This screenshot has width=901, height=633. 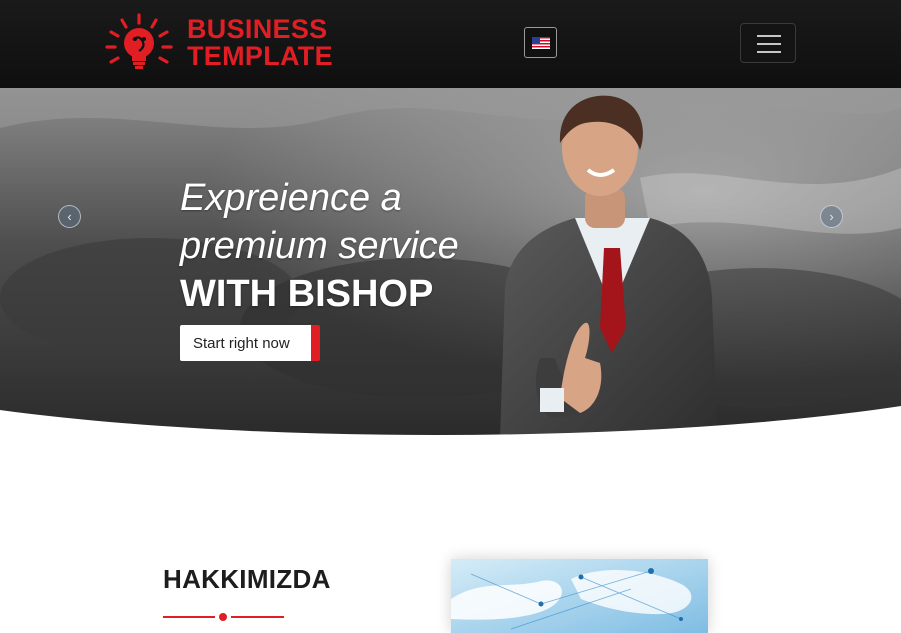 I want to click on divider-line-right, so click(x=257, y=617).